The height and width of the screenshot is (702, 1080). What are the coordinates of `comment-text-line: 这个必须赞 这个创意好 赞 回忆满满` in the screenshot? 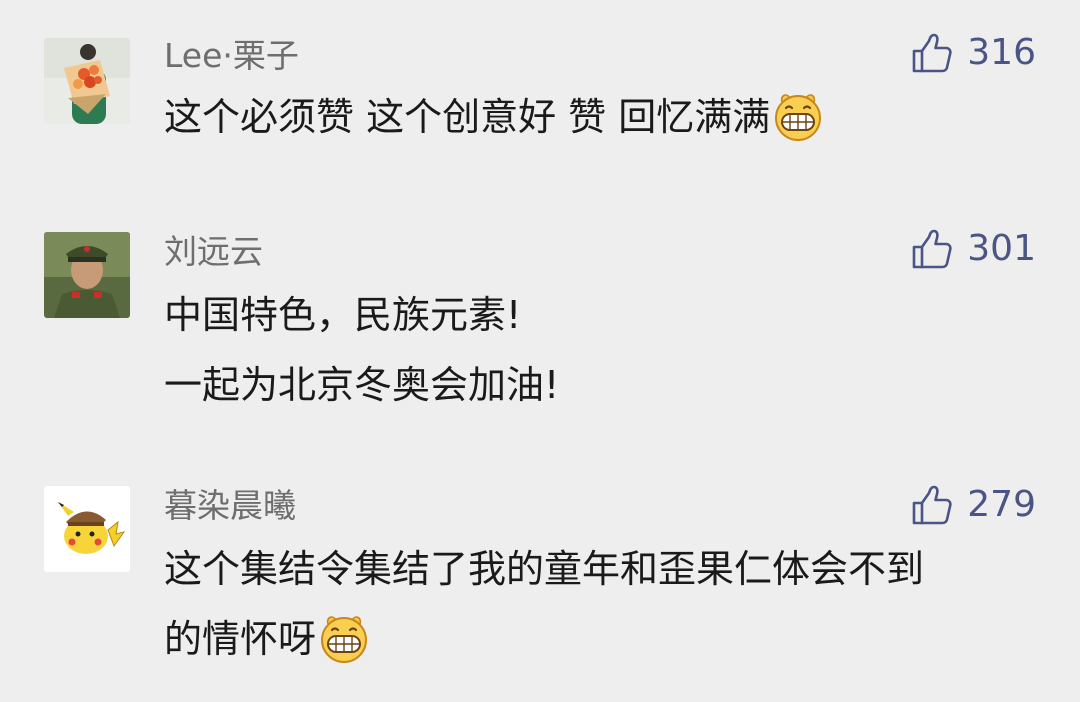 It's located at (467, 117).